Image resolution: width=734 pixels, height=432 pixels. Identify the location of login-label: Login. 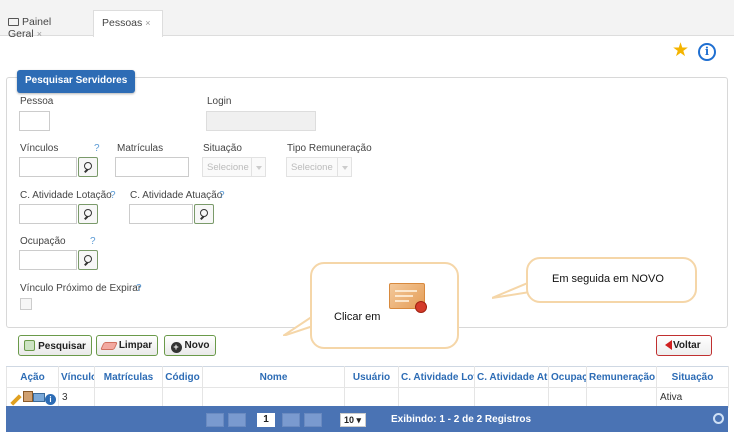
(219, 101).